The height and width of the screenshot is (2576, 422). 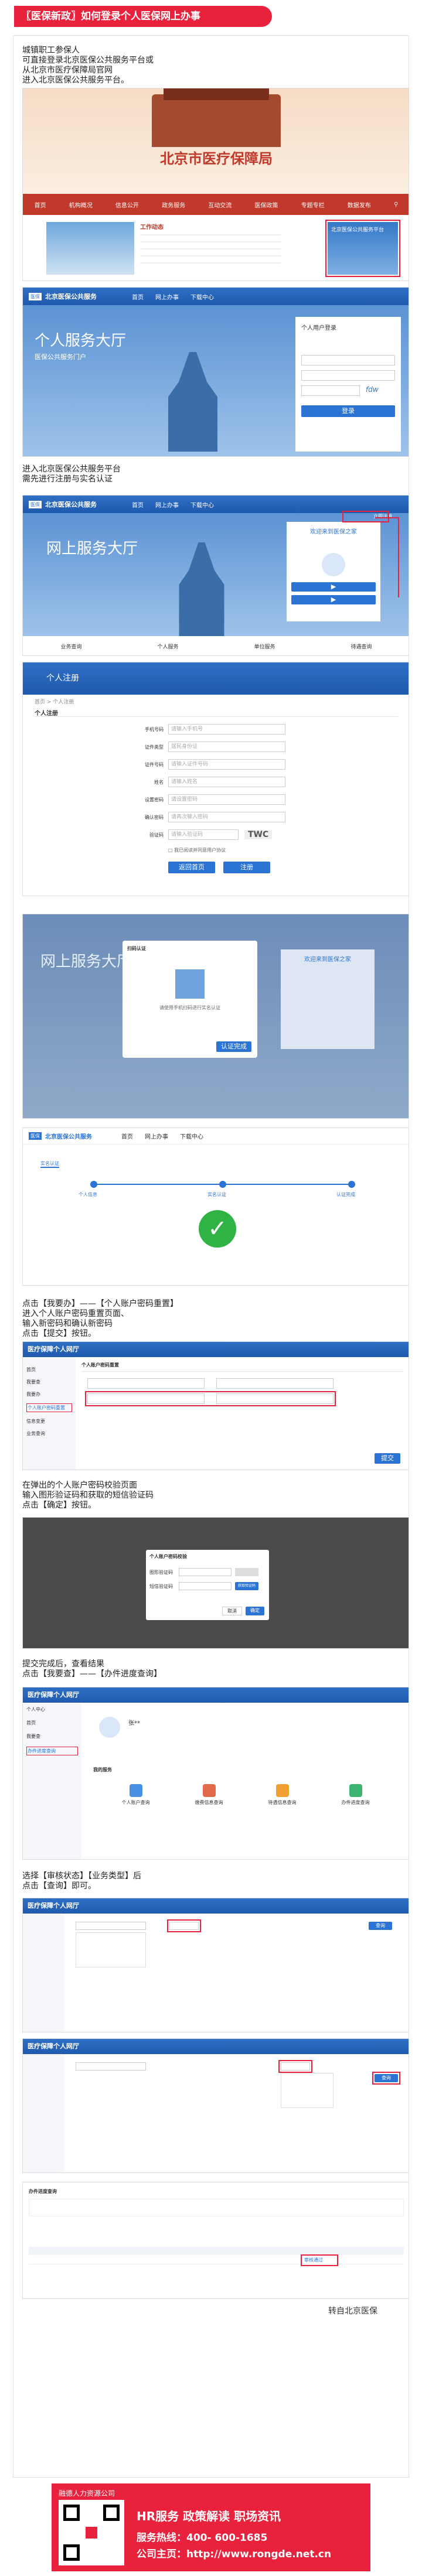 I want to click on id-type-select: 居民身份证, so click(x=227, y=747).